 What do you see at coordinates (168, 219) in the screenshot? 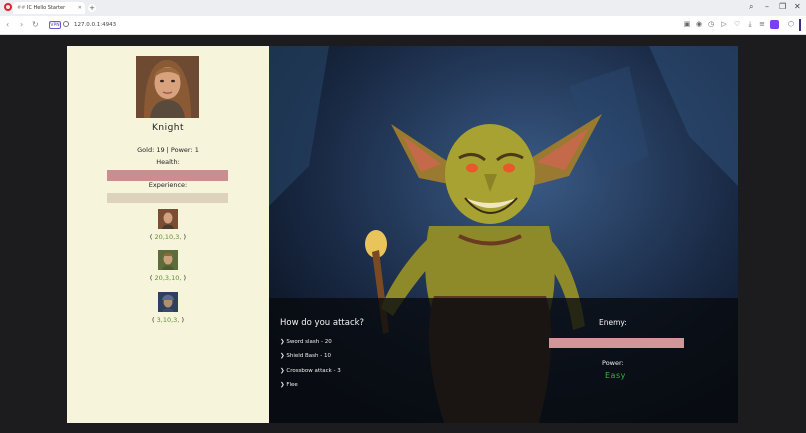
I see `companion-1-avatar` at bounding box center [168, 219].